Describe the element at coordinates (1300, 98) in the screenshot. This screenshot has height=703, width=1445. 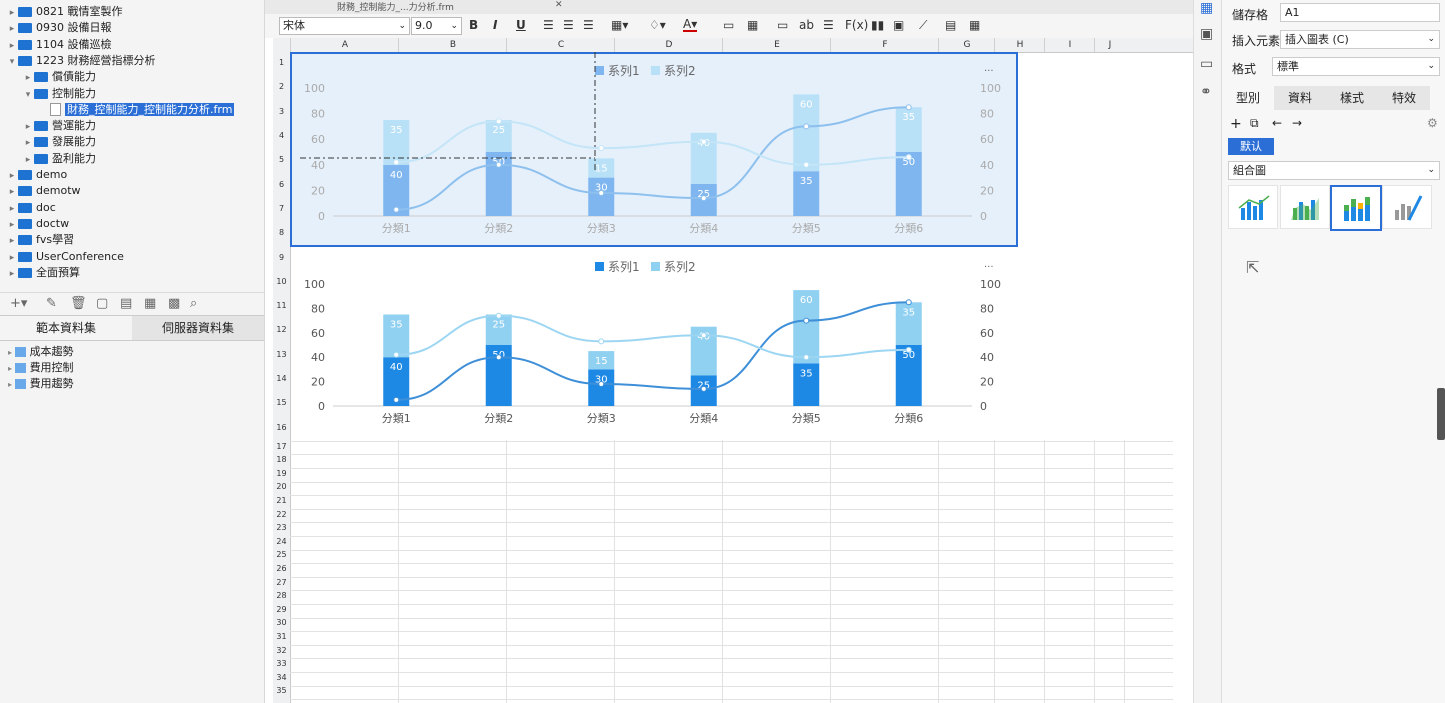
I see `tab-data: 資料` at that location.